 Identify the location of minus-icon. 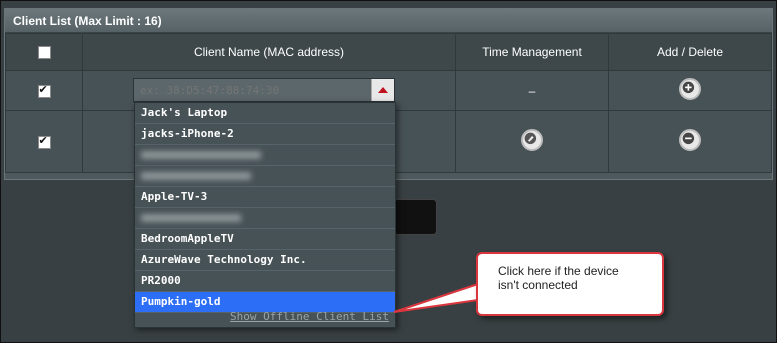
(688, 138).